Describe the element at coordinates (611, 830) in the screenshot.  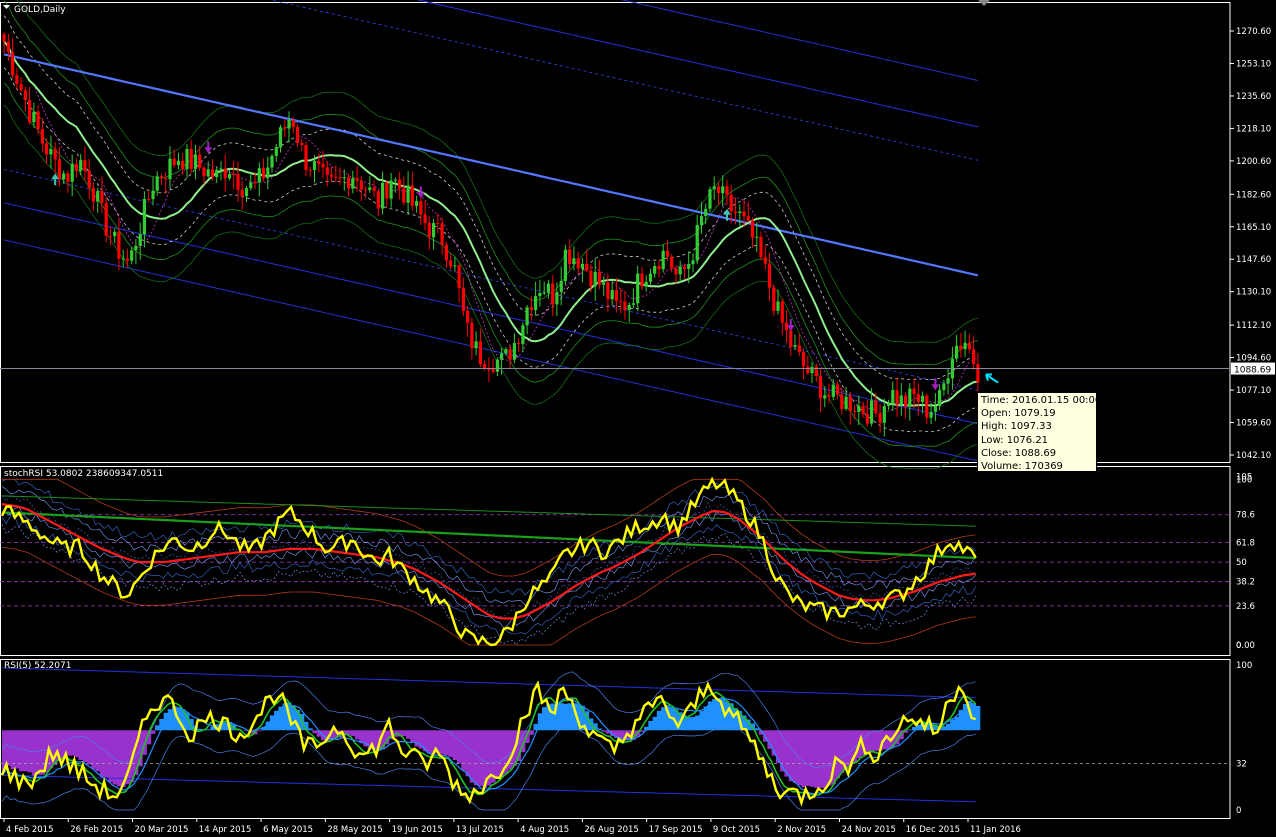
I see `date-tick-label: 26 Aug 2015` at that location.